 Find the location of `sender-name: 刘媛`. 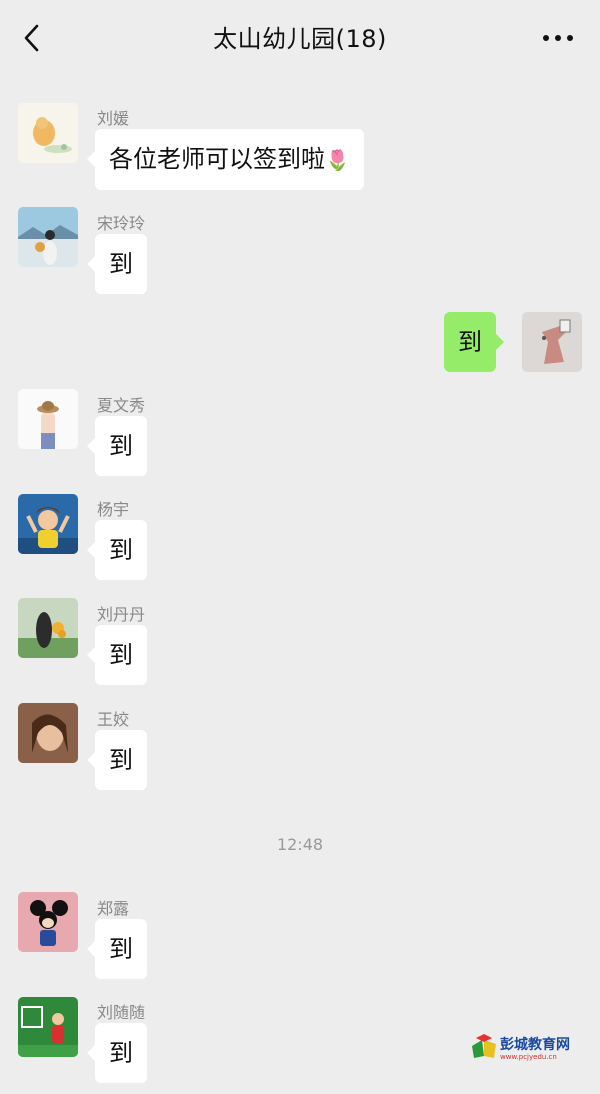

sender-name: 刘媛 is located at coordinates (113, 118).